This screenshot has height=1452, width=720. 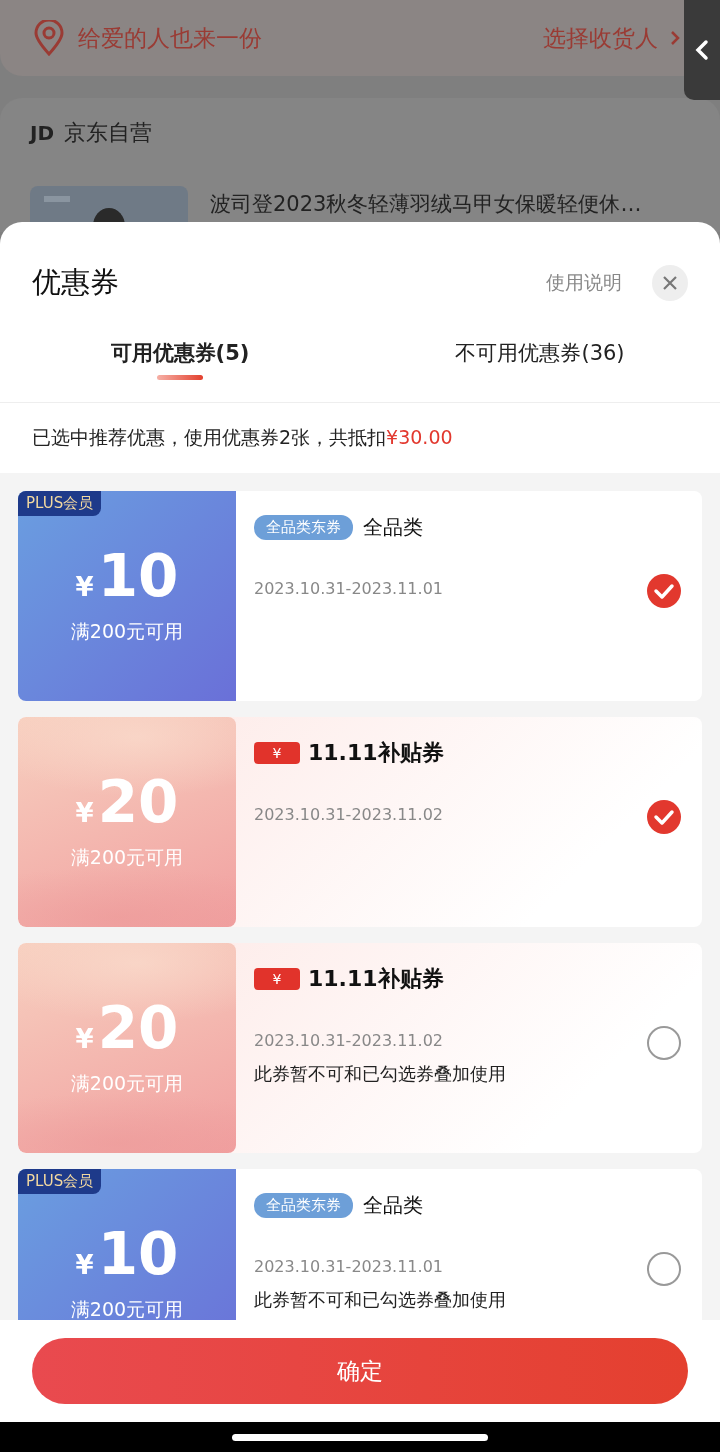 What do you see at coordinates (170, 38) in the screenshot?
I see `gift-text: 给爱的人也来一份` at bounding box center [170, 38].